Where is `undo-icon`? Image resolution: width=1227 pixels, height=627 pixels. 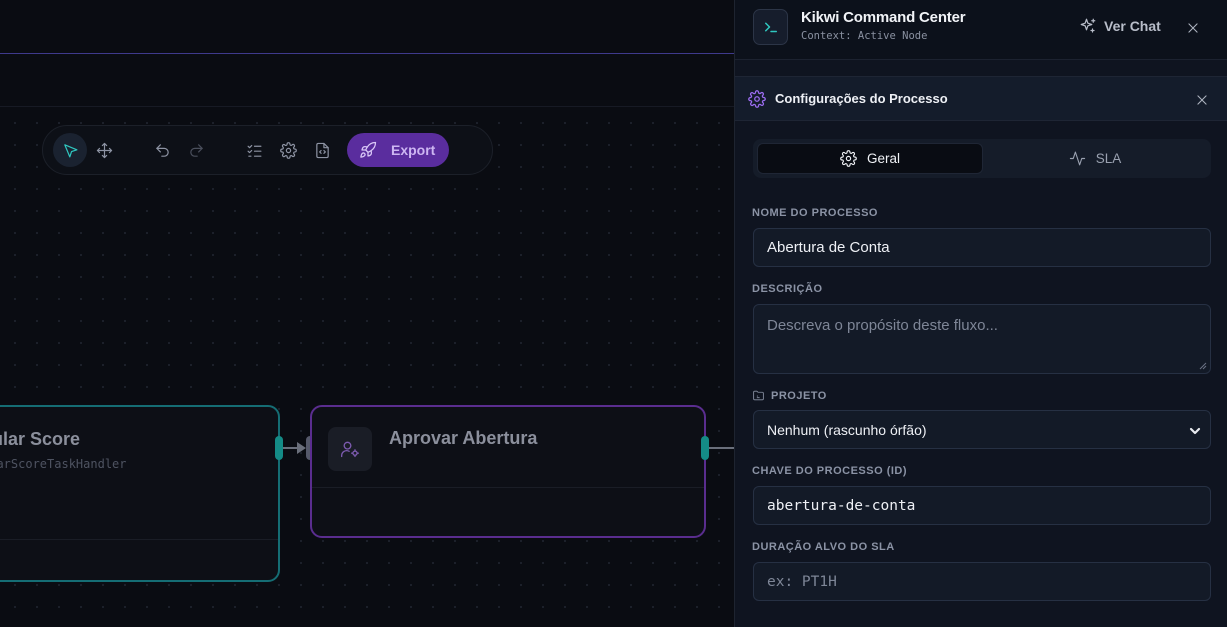
undo-icon is located at coordinates (162, 150).